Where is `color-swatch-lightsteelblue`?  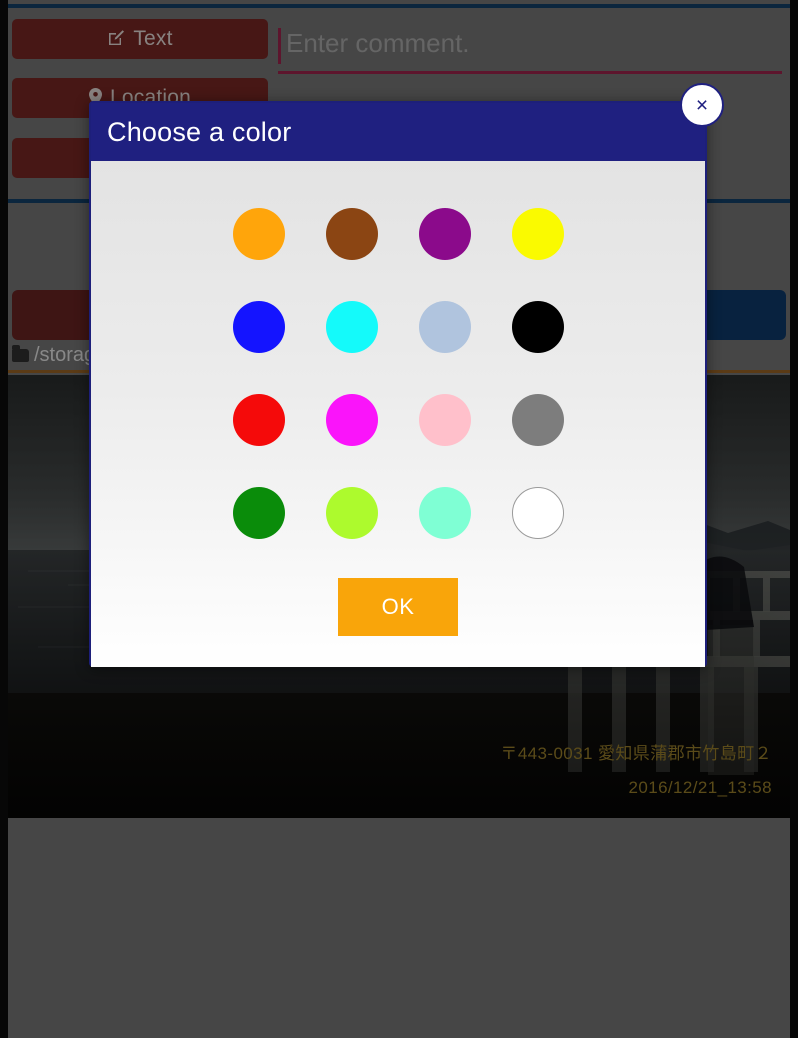
color-swatch-lightsteelblue is located at coordinates (444, 326).